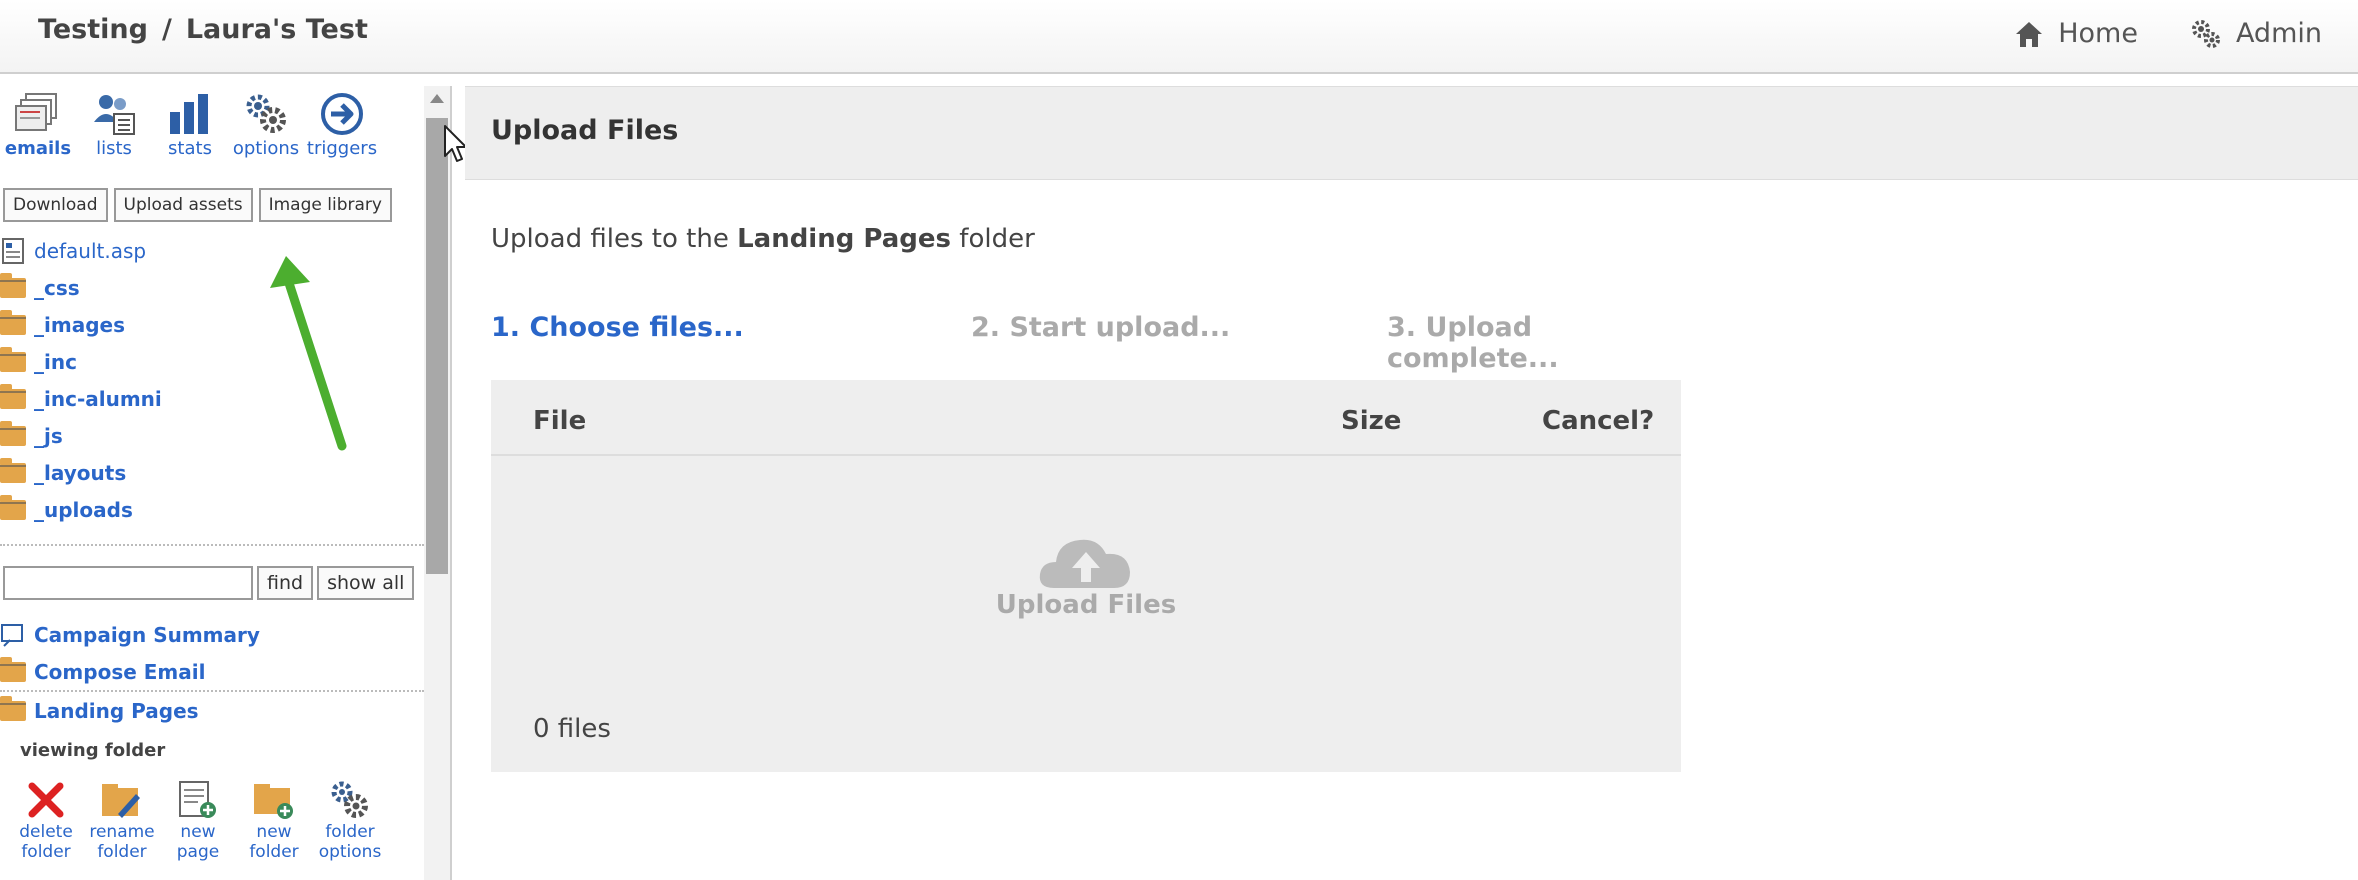 The image size is (2358, 880). I want to click on triggers-label: triggers, so click(342, 148).